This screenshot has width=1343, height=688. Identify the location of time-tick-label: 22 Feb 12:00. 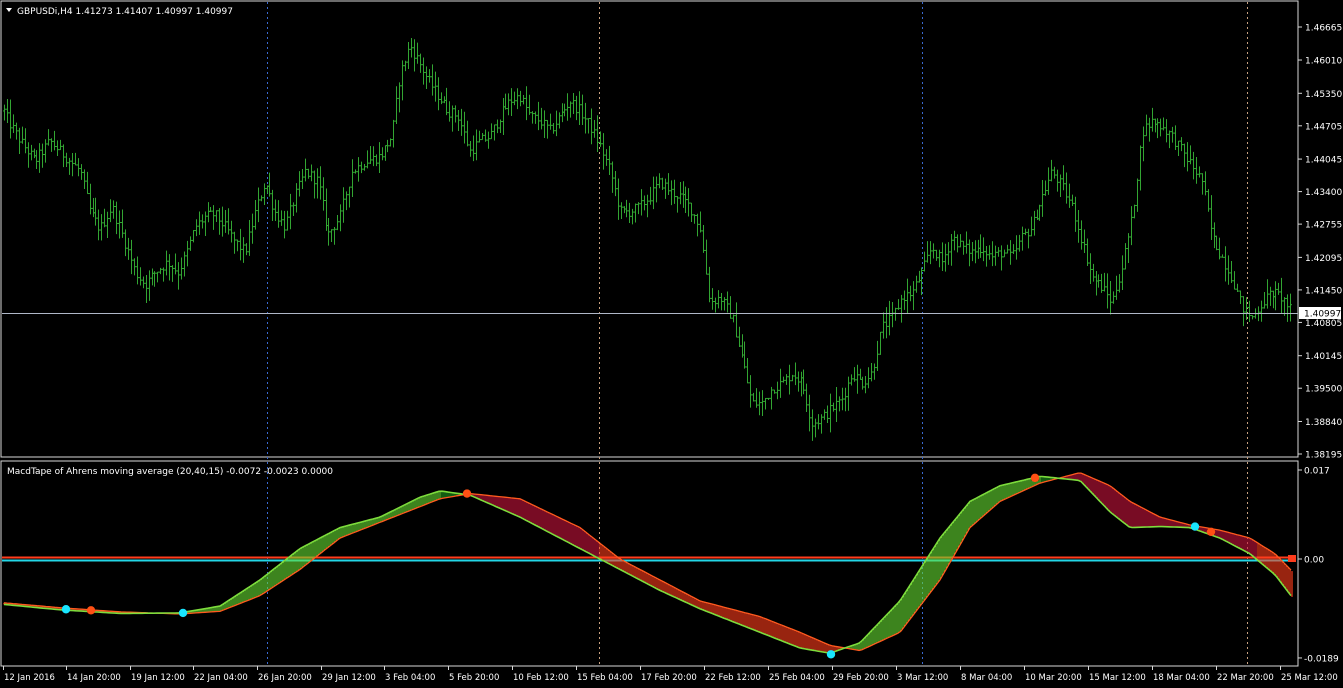
(733, 678).